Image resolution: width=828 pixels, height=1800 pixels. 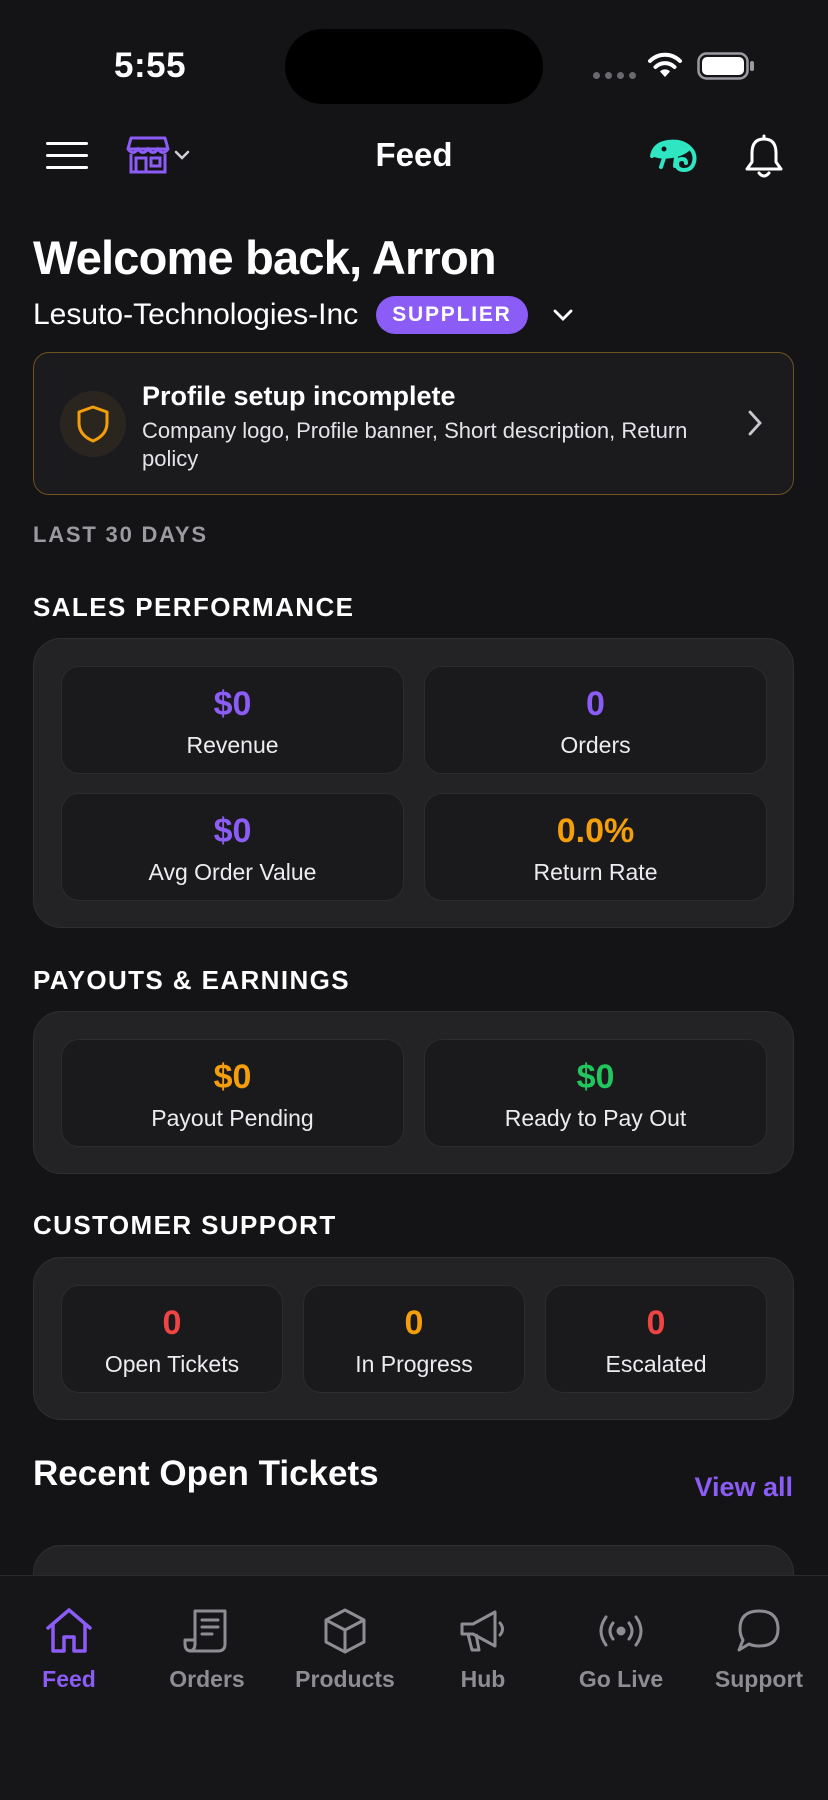 What do you see at coordinates (595, 872) in the screenshot?
I see `stat-label: Return Rate` at bounding box center [595, 872].